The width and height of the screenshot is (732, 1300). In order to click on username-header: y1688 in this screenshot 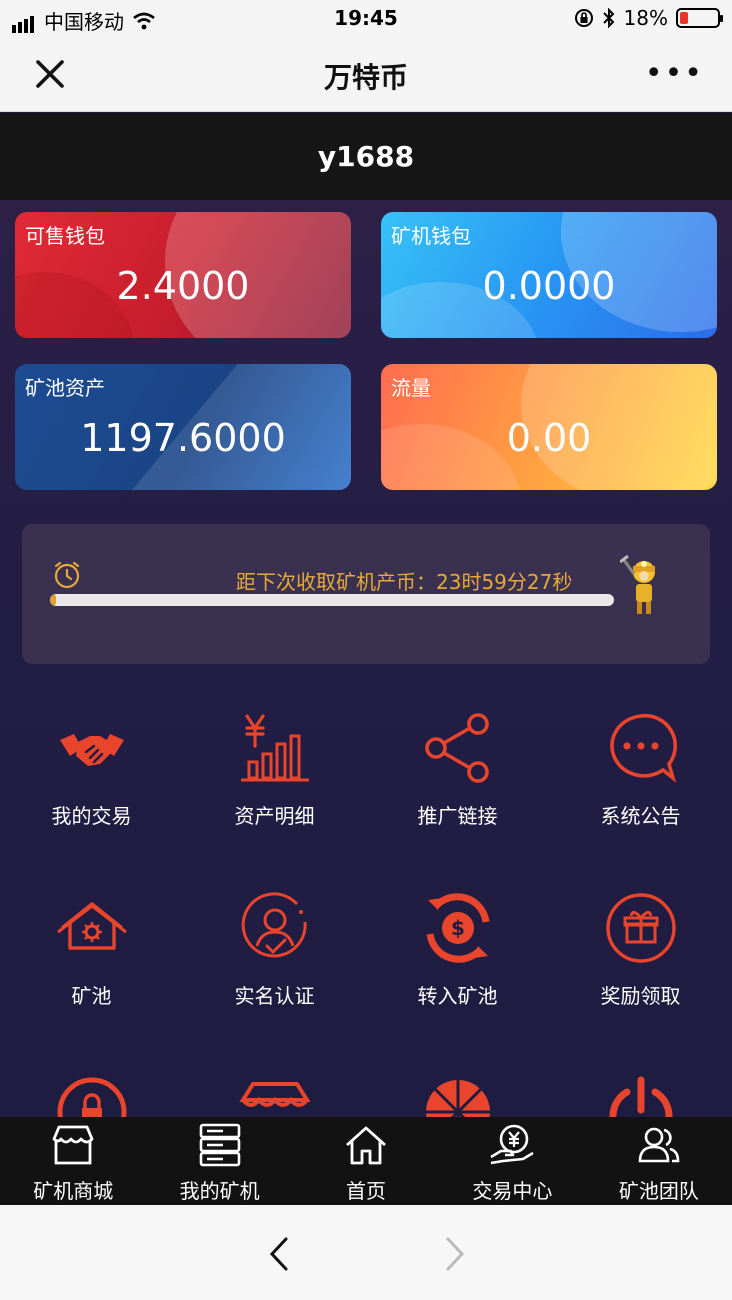, I will do `click(366, 156)`.